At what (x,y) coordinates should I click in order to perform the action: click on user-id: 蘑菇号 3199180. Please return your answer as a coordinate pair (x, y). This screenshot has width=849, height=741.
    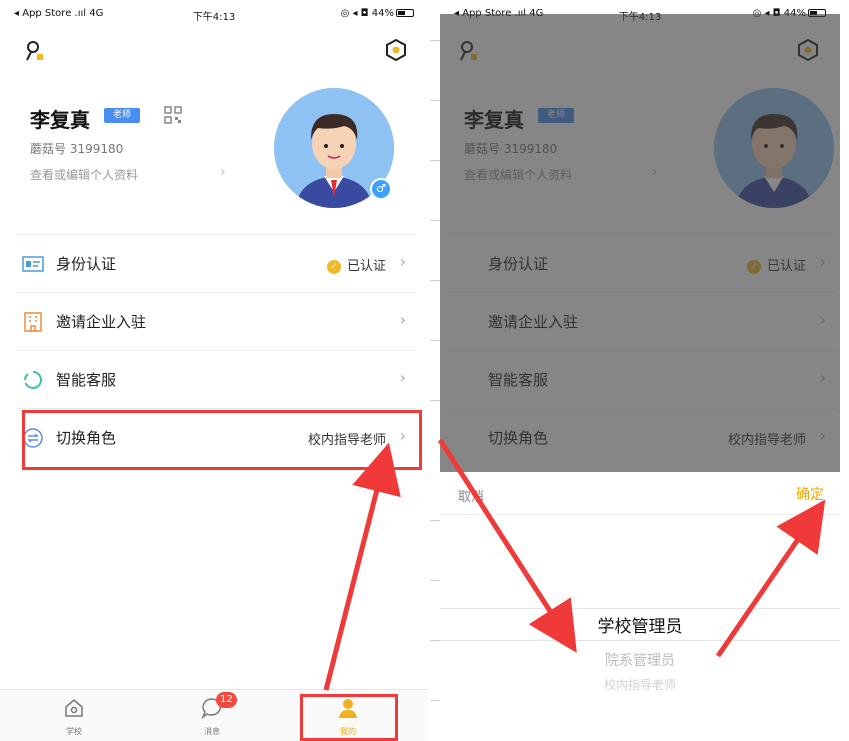
    Looking at the image, I should click on (77, 149).